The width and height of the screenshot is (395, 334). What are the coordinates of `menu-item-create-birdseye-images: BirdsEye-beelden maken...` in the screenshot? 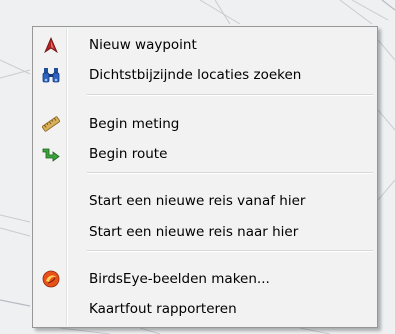 It's located at (205, 279).